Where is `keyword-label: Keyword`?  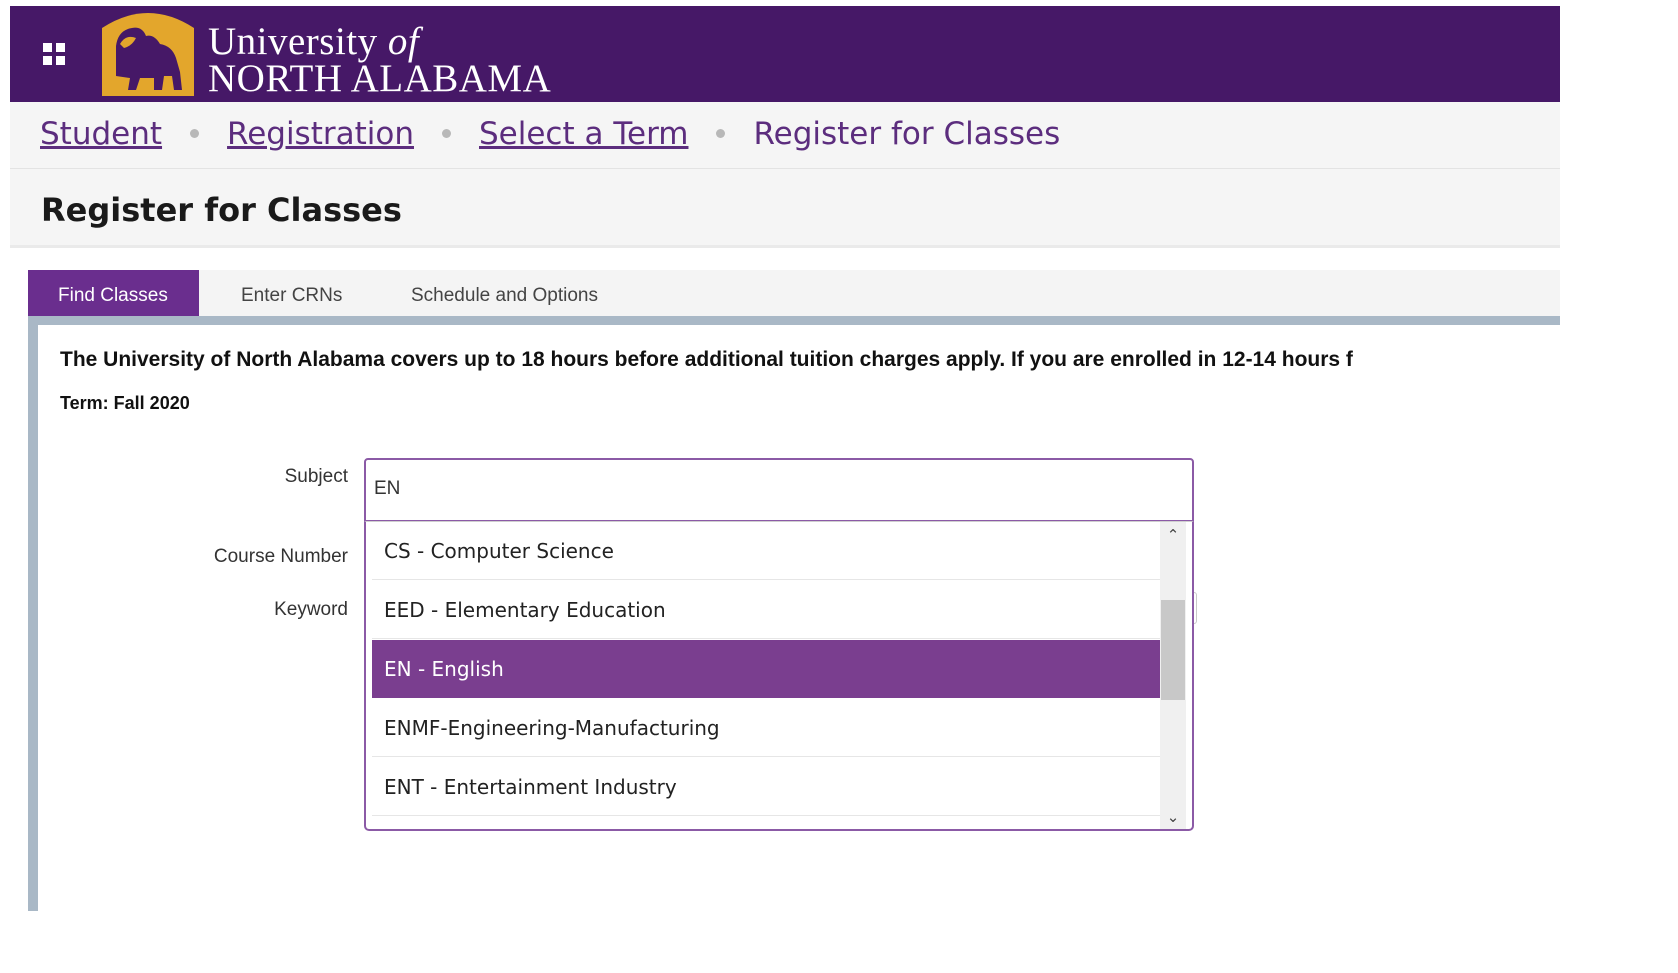 keyword-label: Keyword is located at coordinates (311, 609).